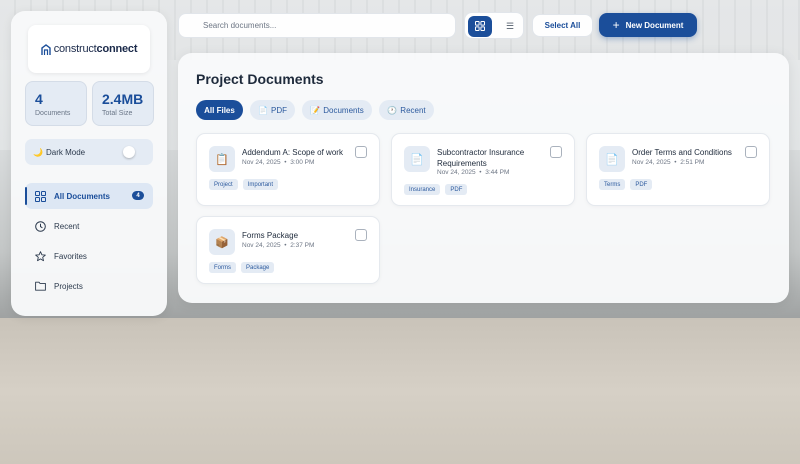 The image size is (800, 464). I want to click on list-view-icon: ☰, so click(510, 26).